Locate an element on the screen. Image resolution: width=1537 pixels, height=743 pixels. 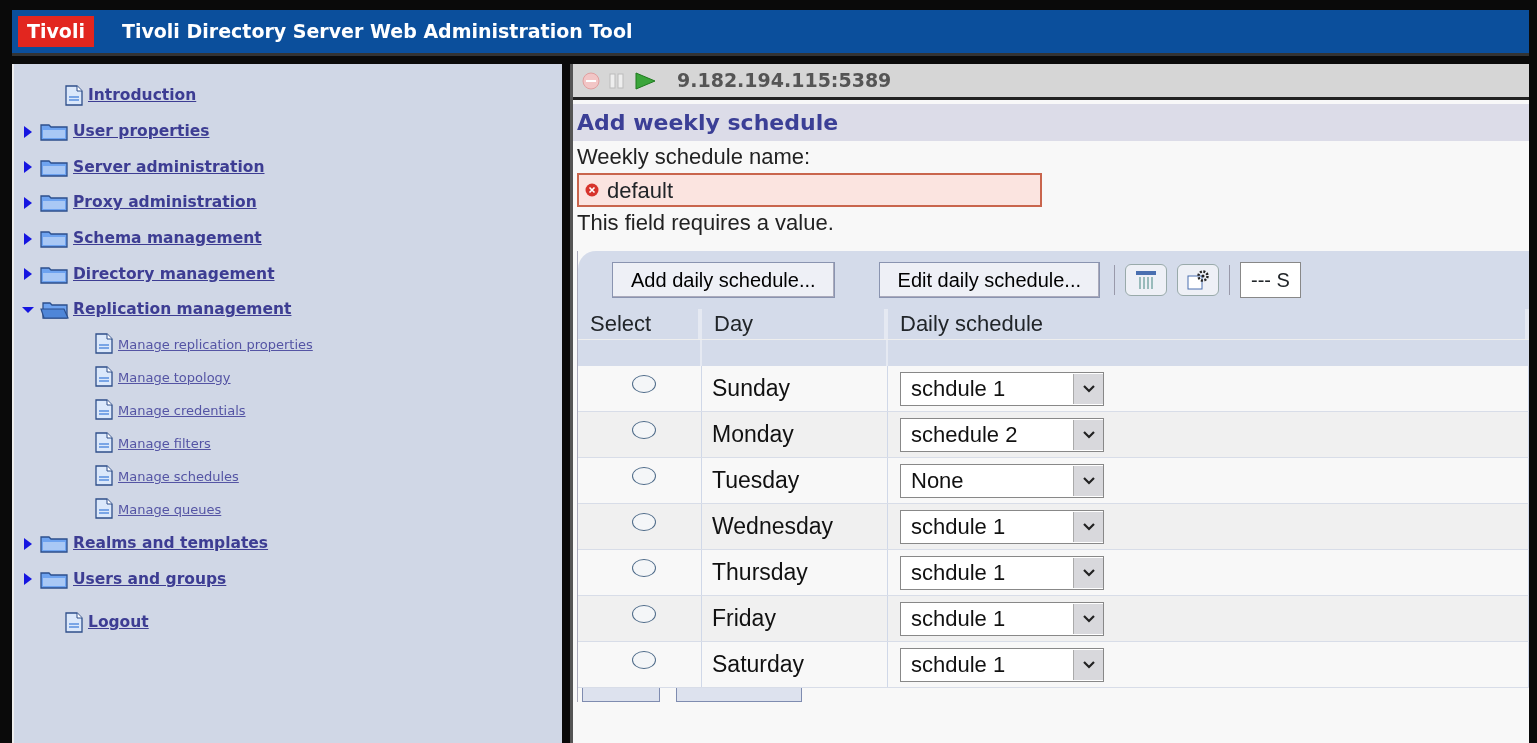
app-title: Tivoli Directory Server Web Administration Tool is located at coordinates (377, 32).